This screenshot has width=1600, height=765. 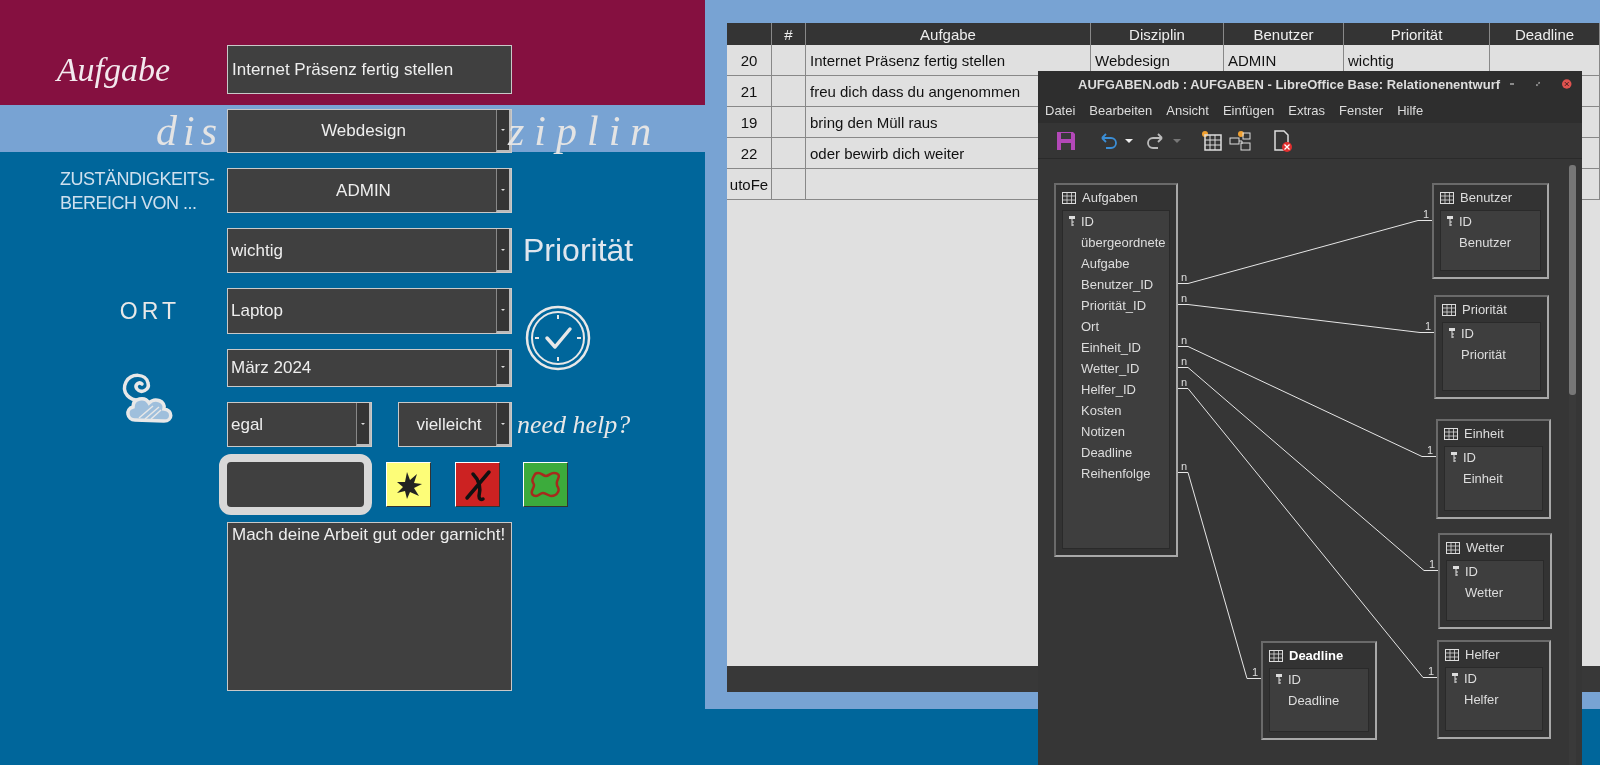 I want to click on field-name: Einheit_ID, so click(x=1111, y=347).